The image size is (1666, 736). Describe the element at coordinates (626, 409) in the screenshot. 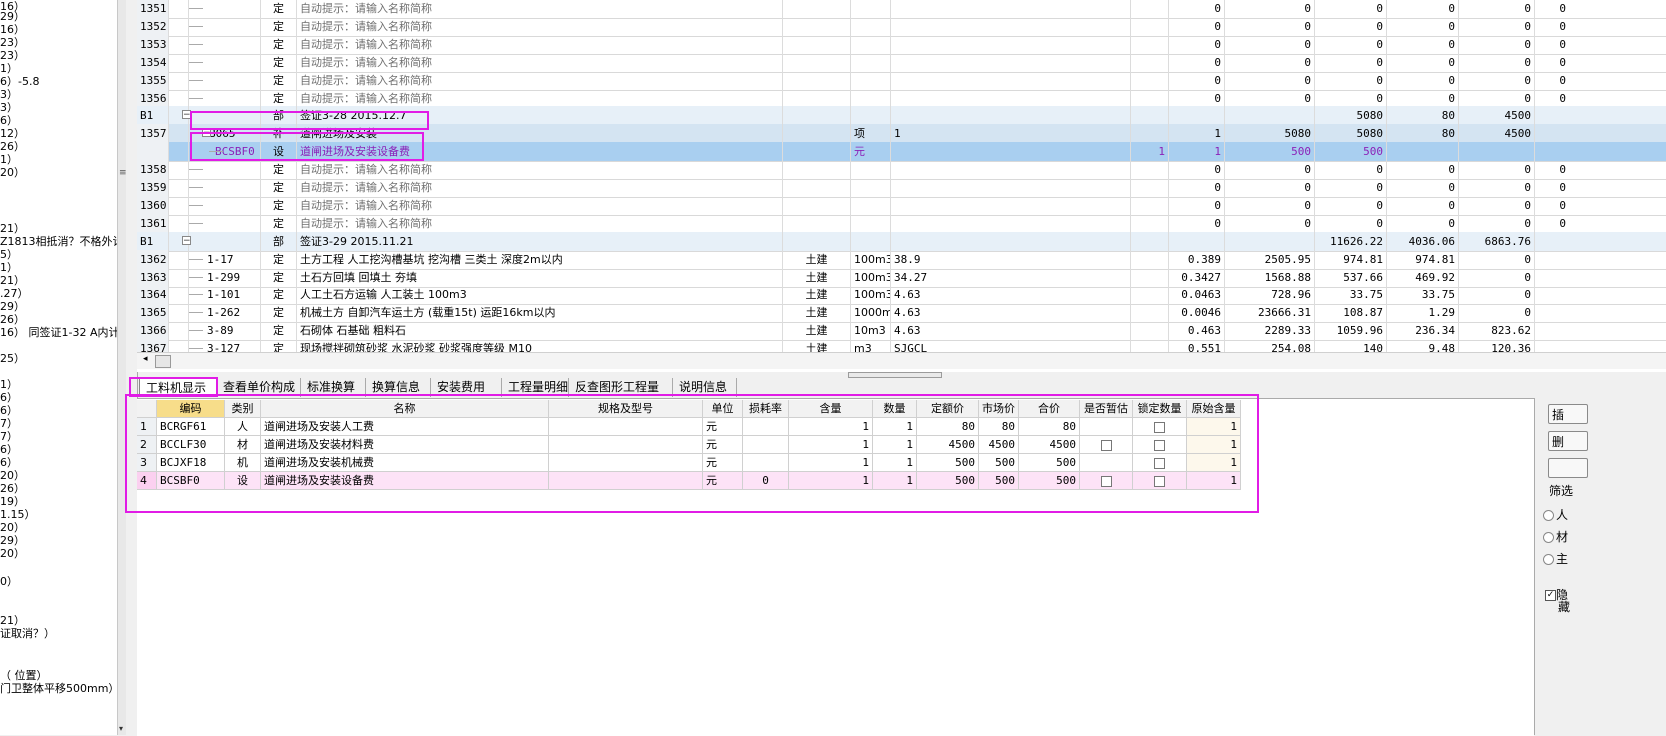

I see `header-material-spec: 规格及型号` at that location.